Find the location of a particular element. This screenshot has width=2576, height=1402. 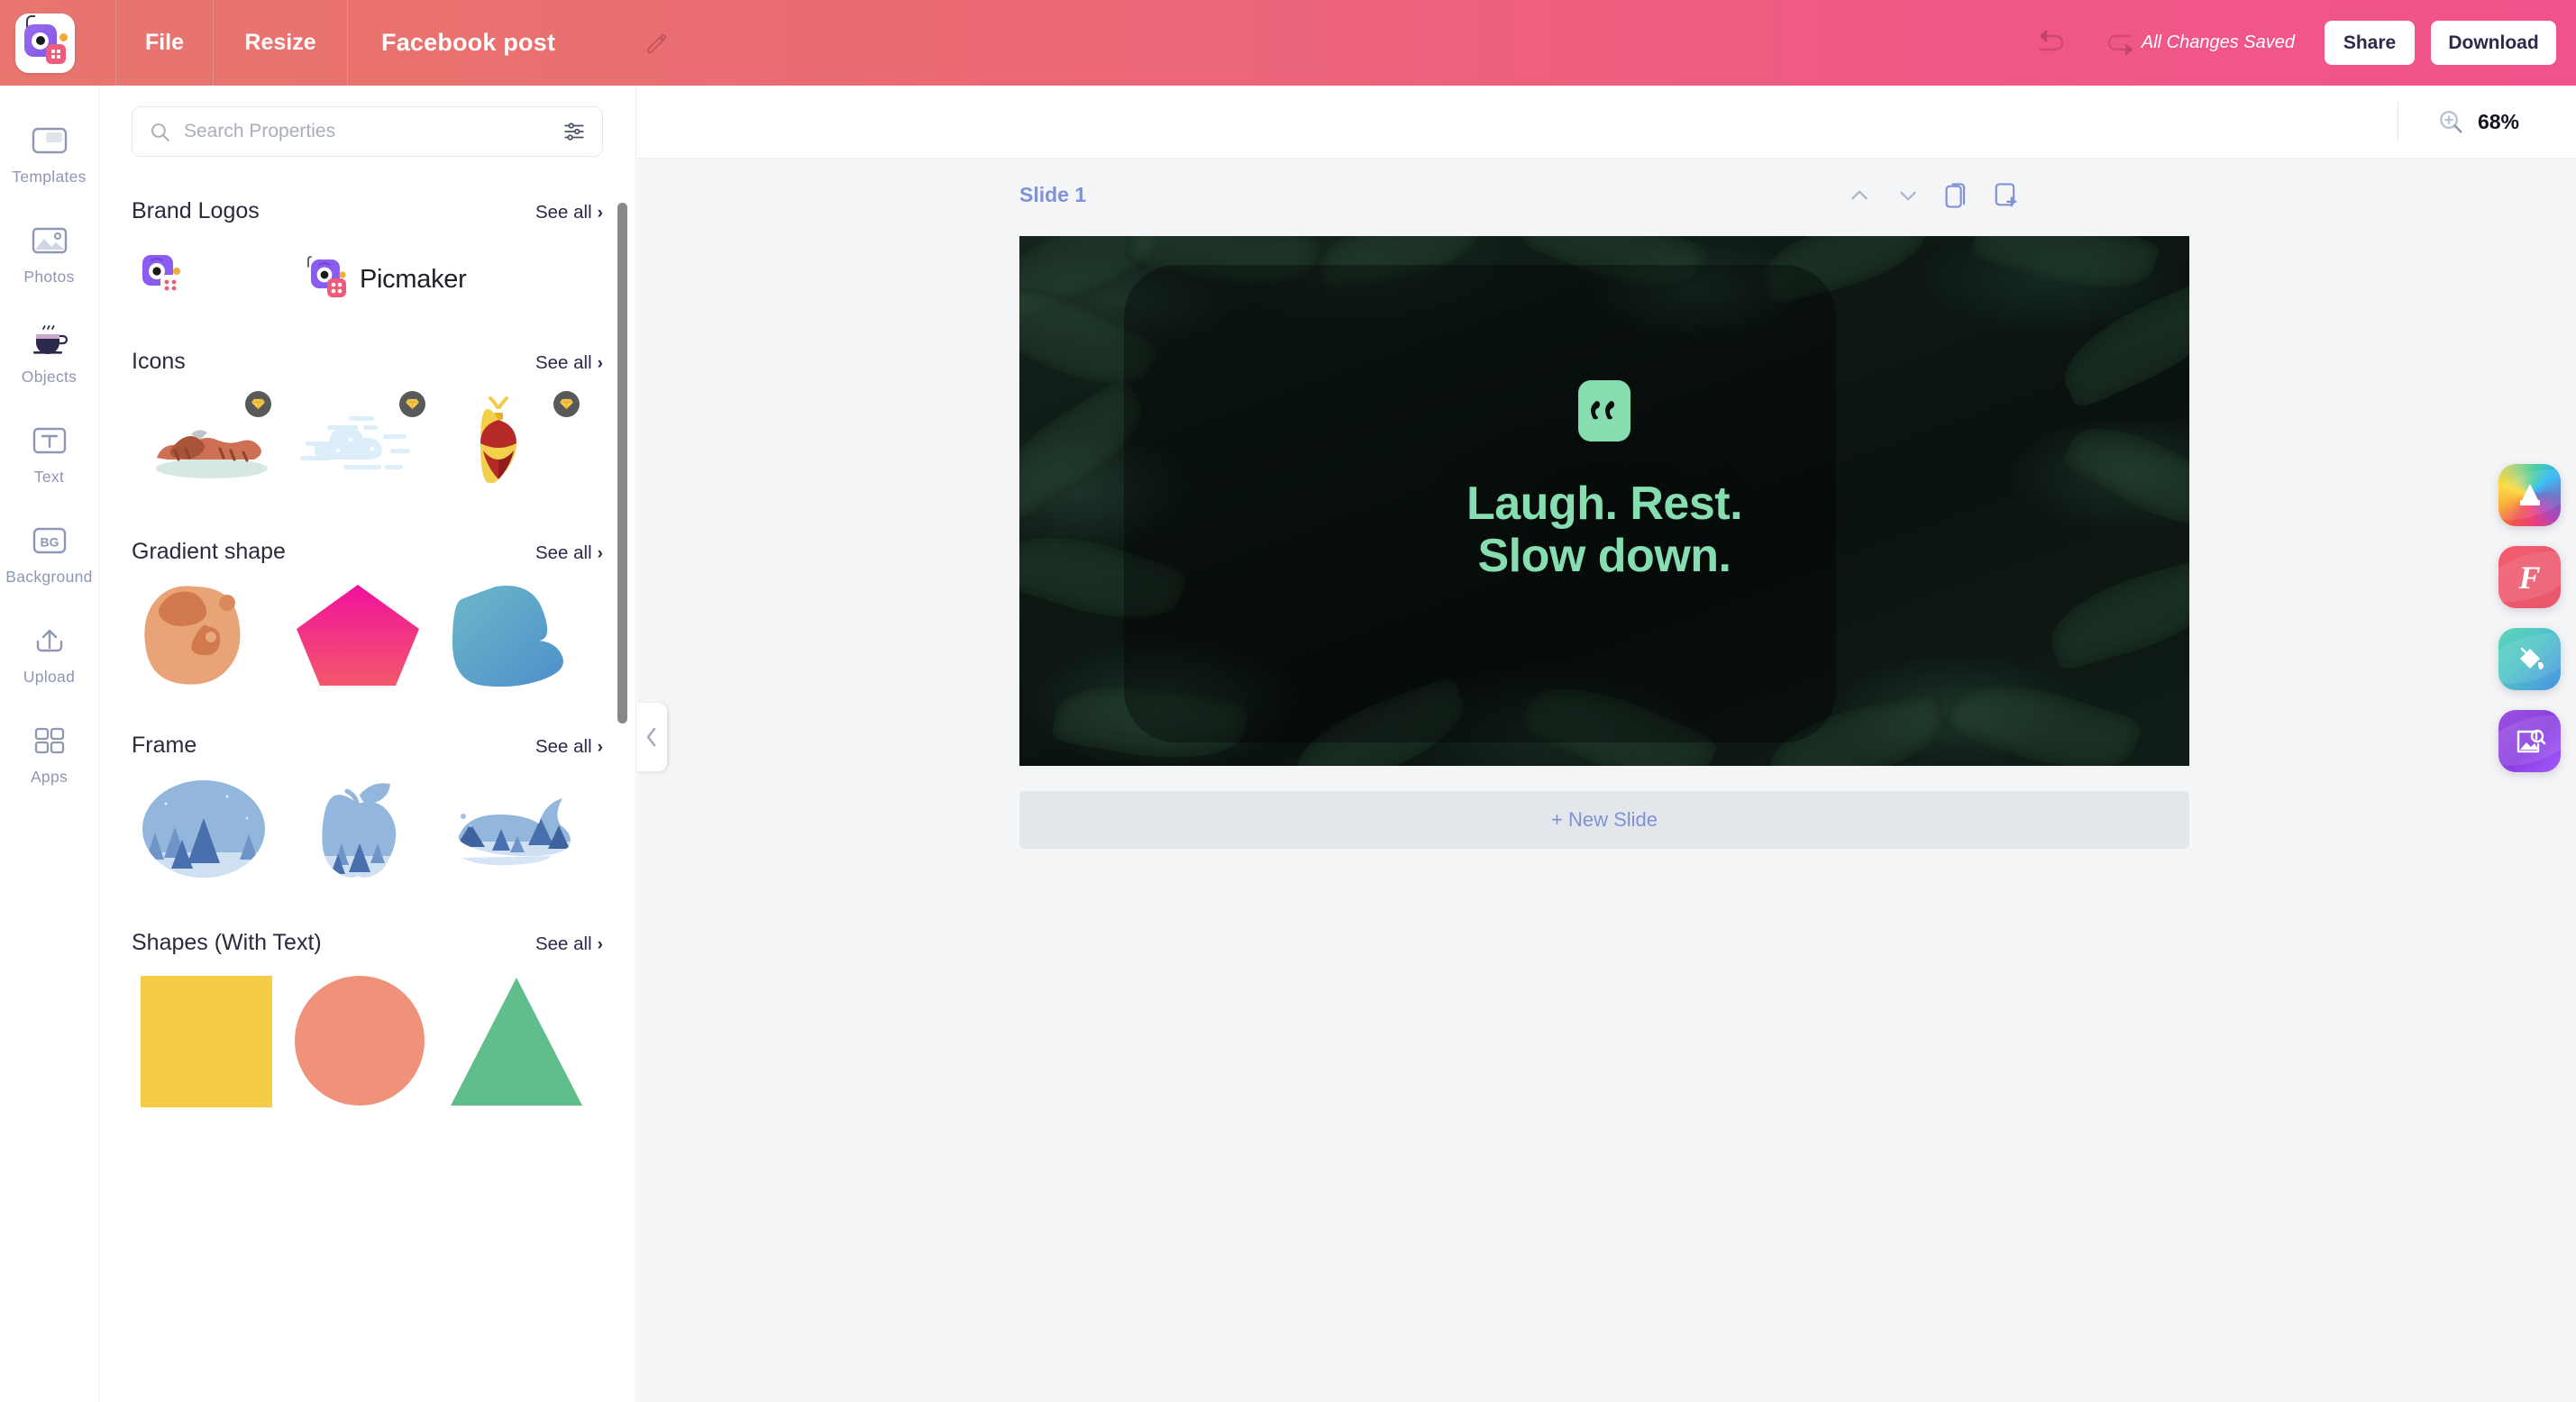

move-slide-down-button is located at coordinates (1908, 195).